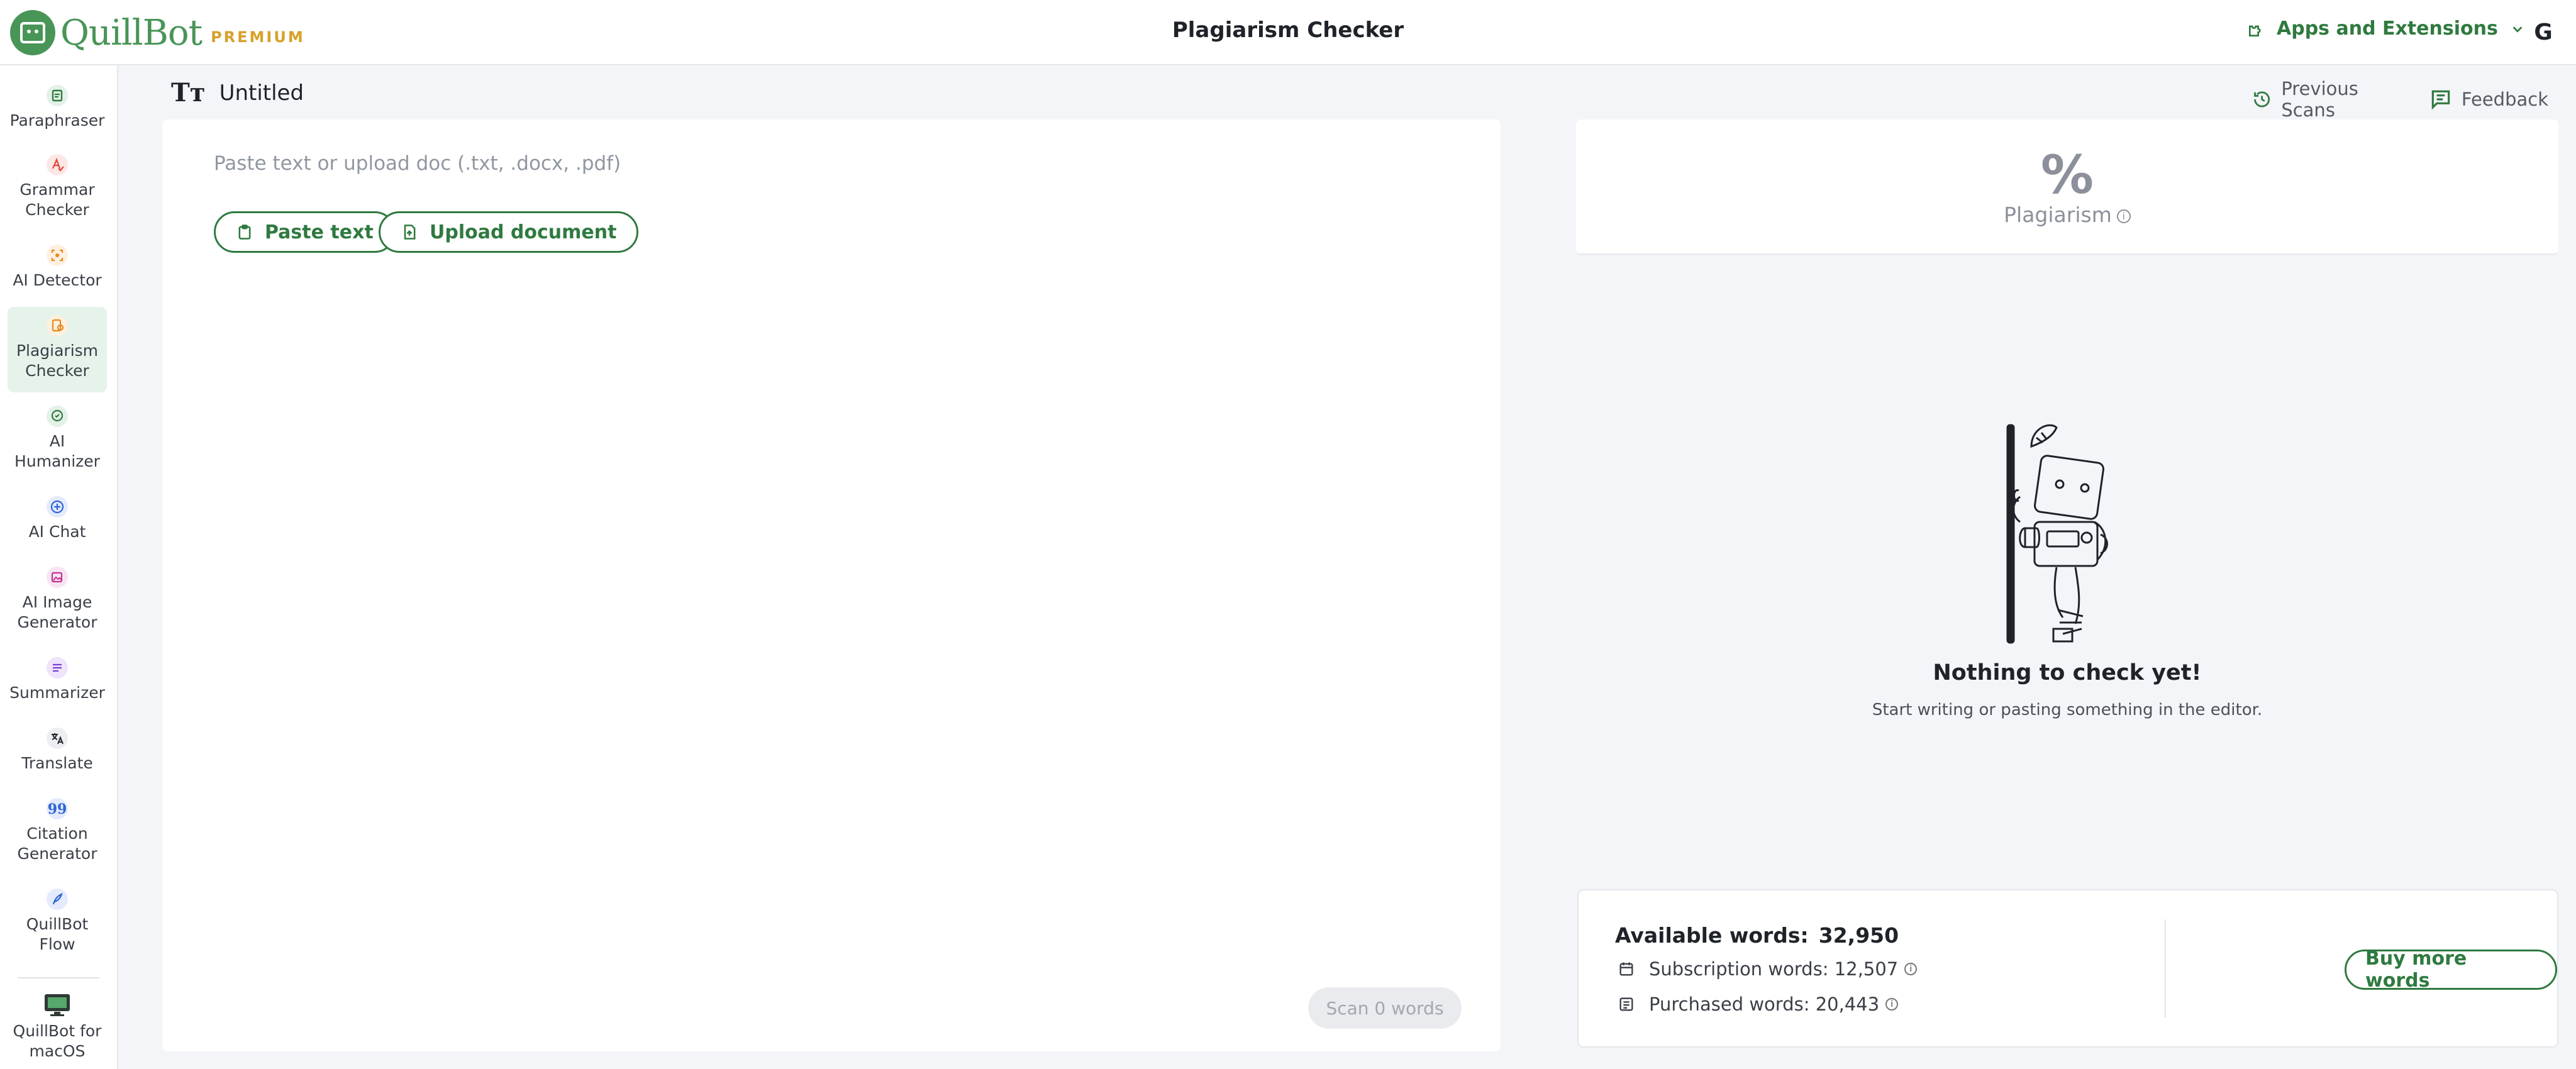 This screenshot has width=2576, height=1069. Describe the element at coordinates (57, 325) in the screenshot. I see `plagiarism-checker-icon` at that location.